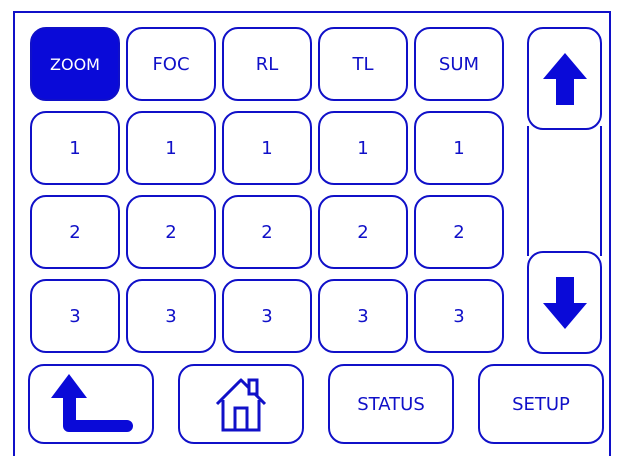 The height and width of the screenshot is (456, 622). Describe the element at coordinates (171, 232) in the screenshot. I see `preset-button-row2-col2: 2` at that location.